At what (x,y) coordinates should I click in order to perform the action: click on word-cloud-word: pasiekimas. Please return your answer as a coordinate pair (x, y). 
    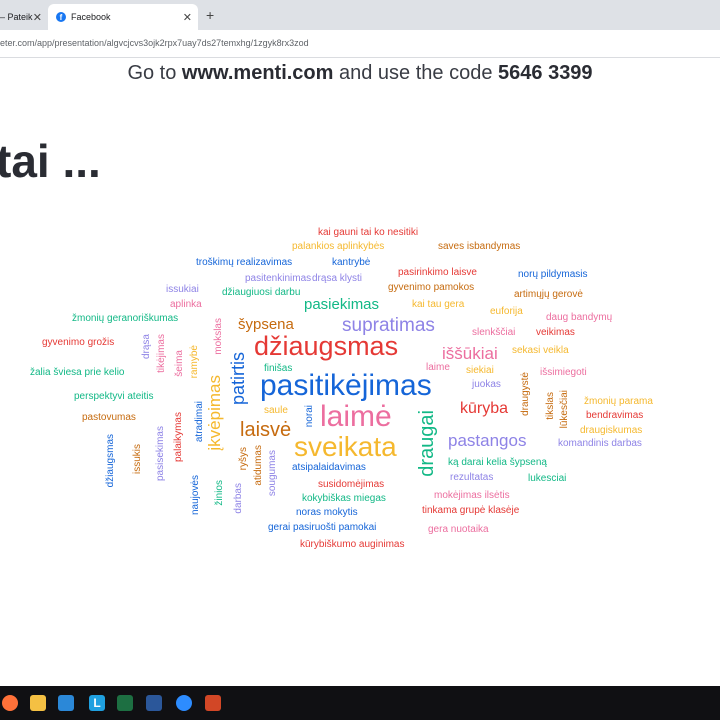
    Looking at the image, I should click on (342, 304).